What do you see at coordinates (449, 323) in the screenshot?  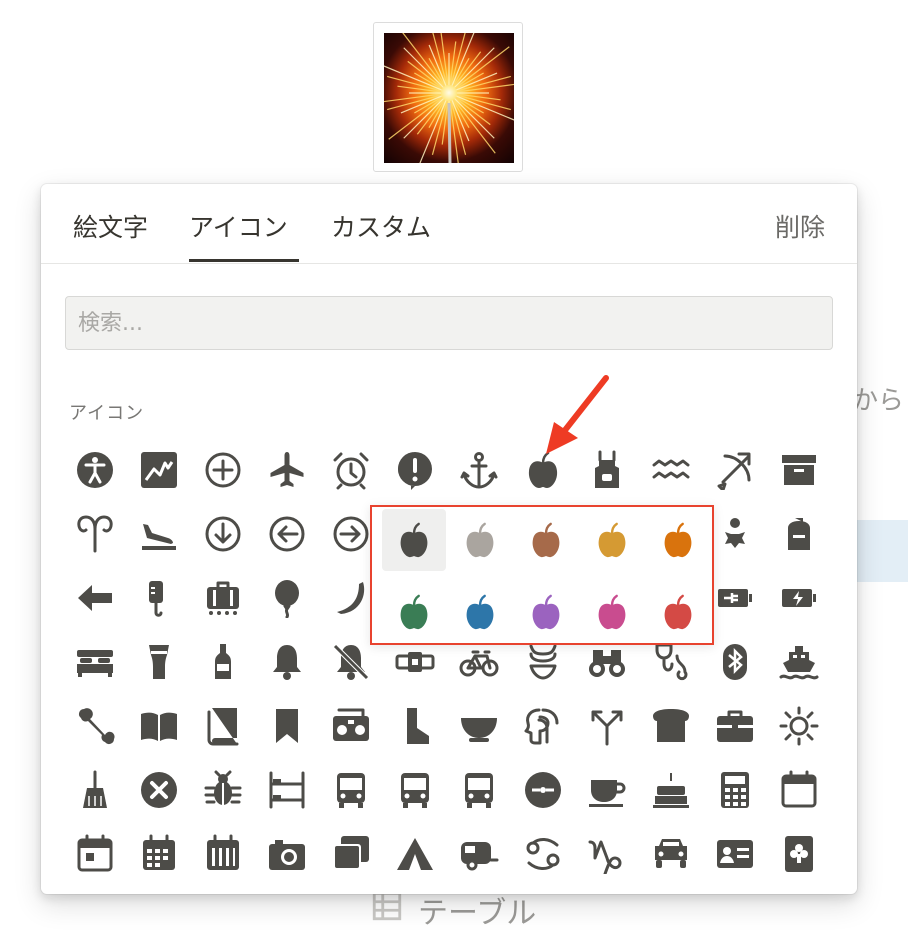 I see `search-input` at bounding box center [449, 323].